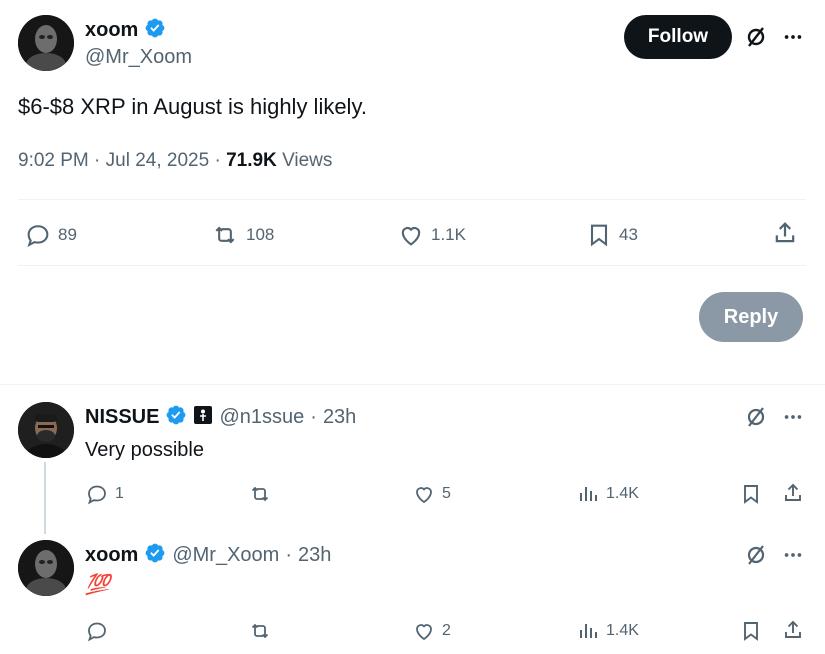 This screenshot has height=654, width=825. What do you see at coordinates (158, 160) in the screenshot?
I see `tweet-date: Jul 24, 2025` at bounding box center [158, 160].